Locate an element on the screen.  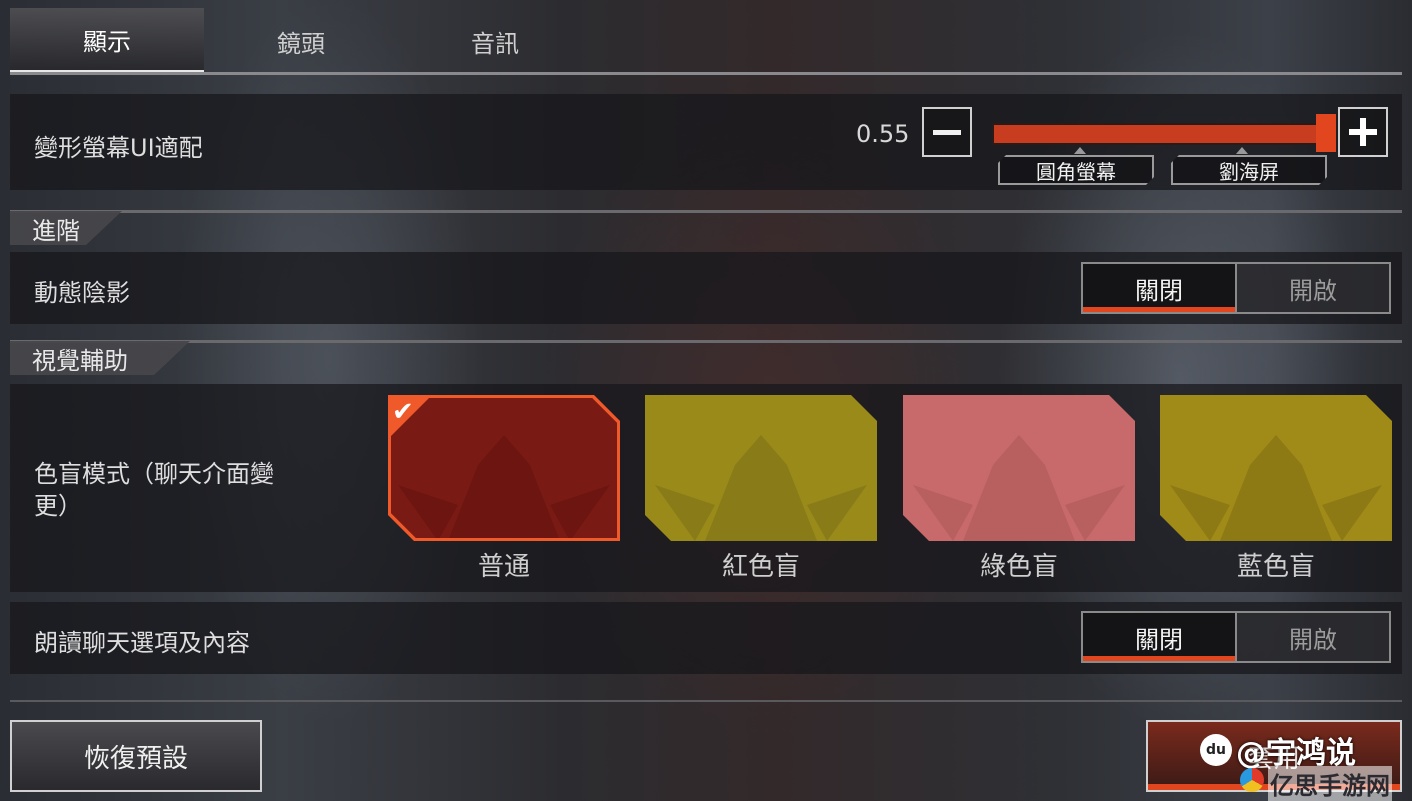
plus-icon is located at coordinates (1363, 132).